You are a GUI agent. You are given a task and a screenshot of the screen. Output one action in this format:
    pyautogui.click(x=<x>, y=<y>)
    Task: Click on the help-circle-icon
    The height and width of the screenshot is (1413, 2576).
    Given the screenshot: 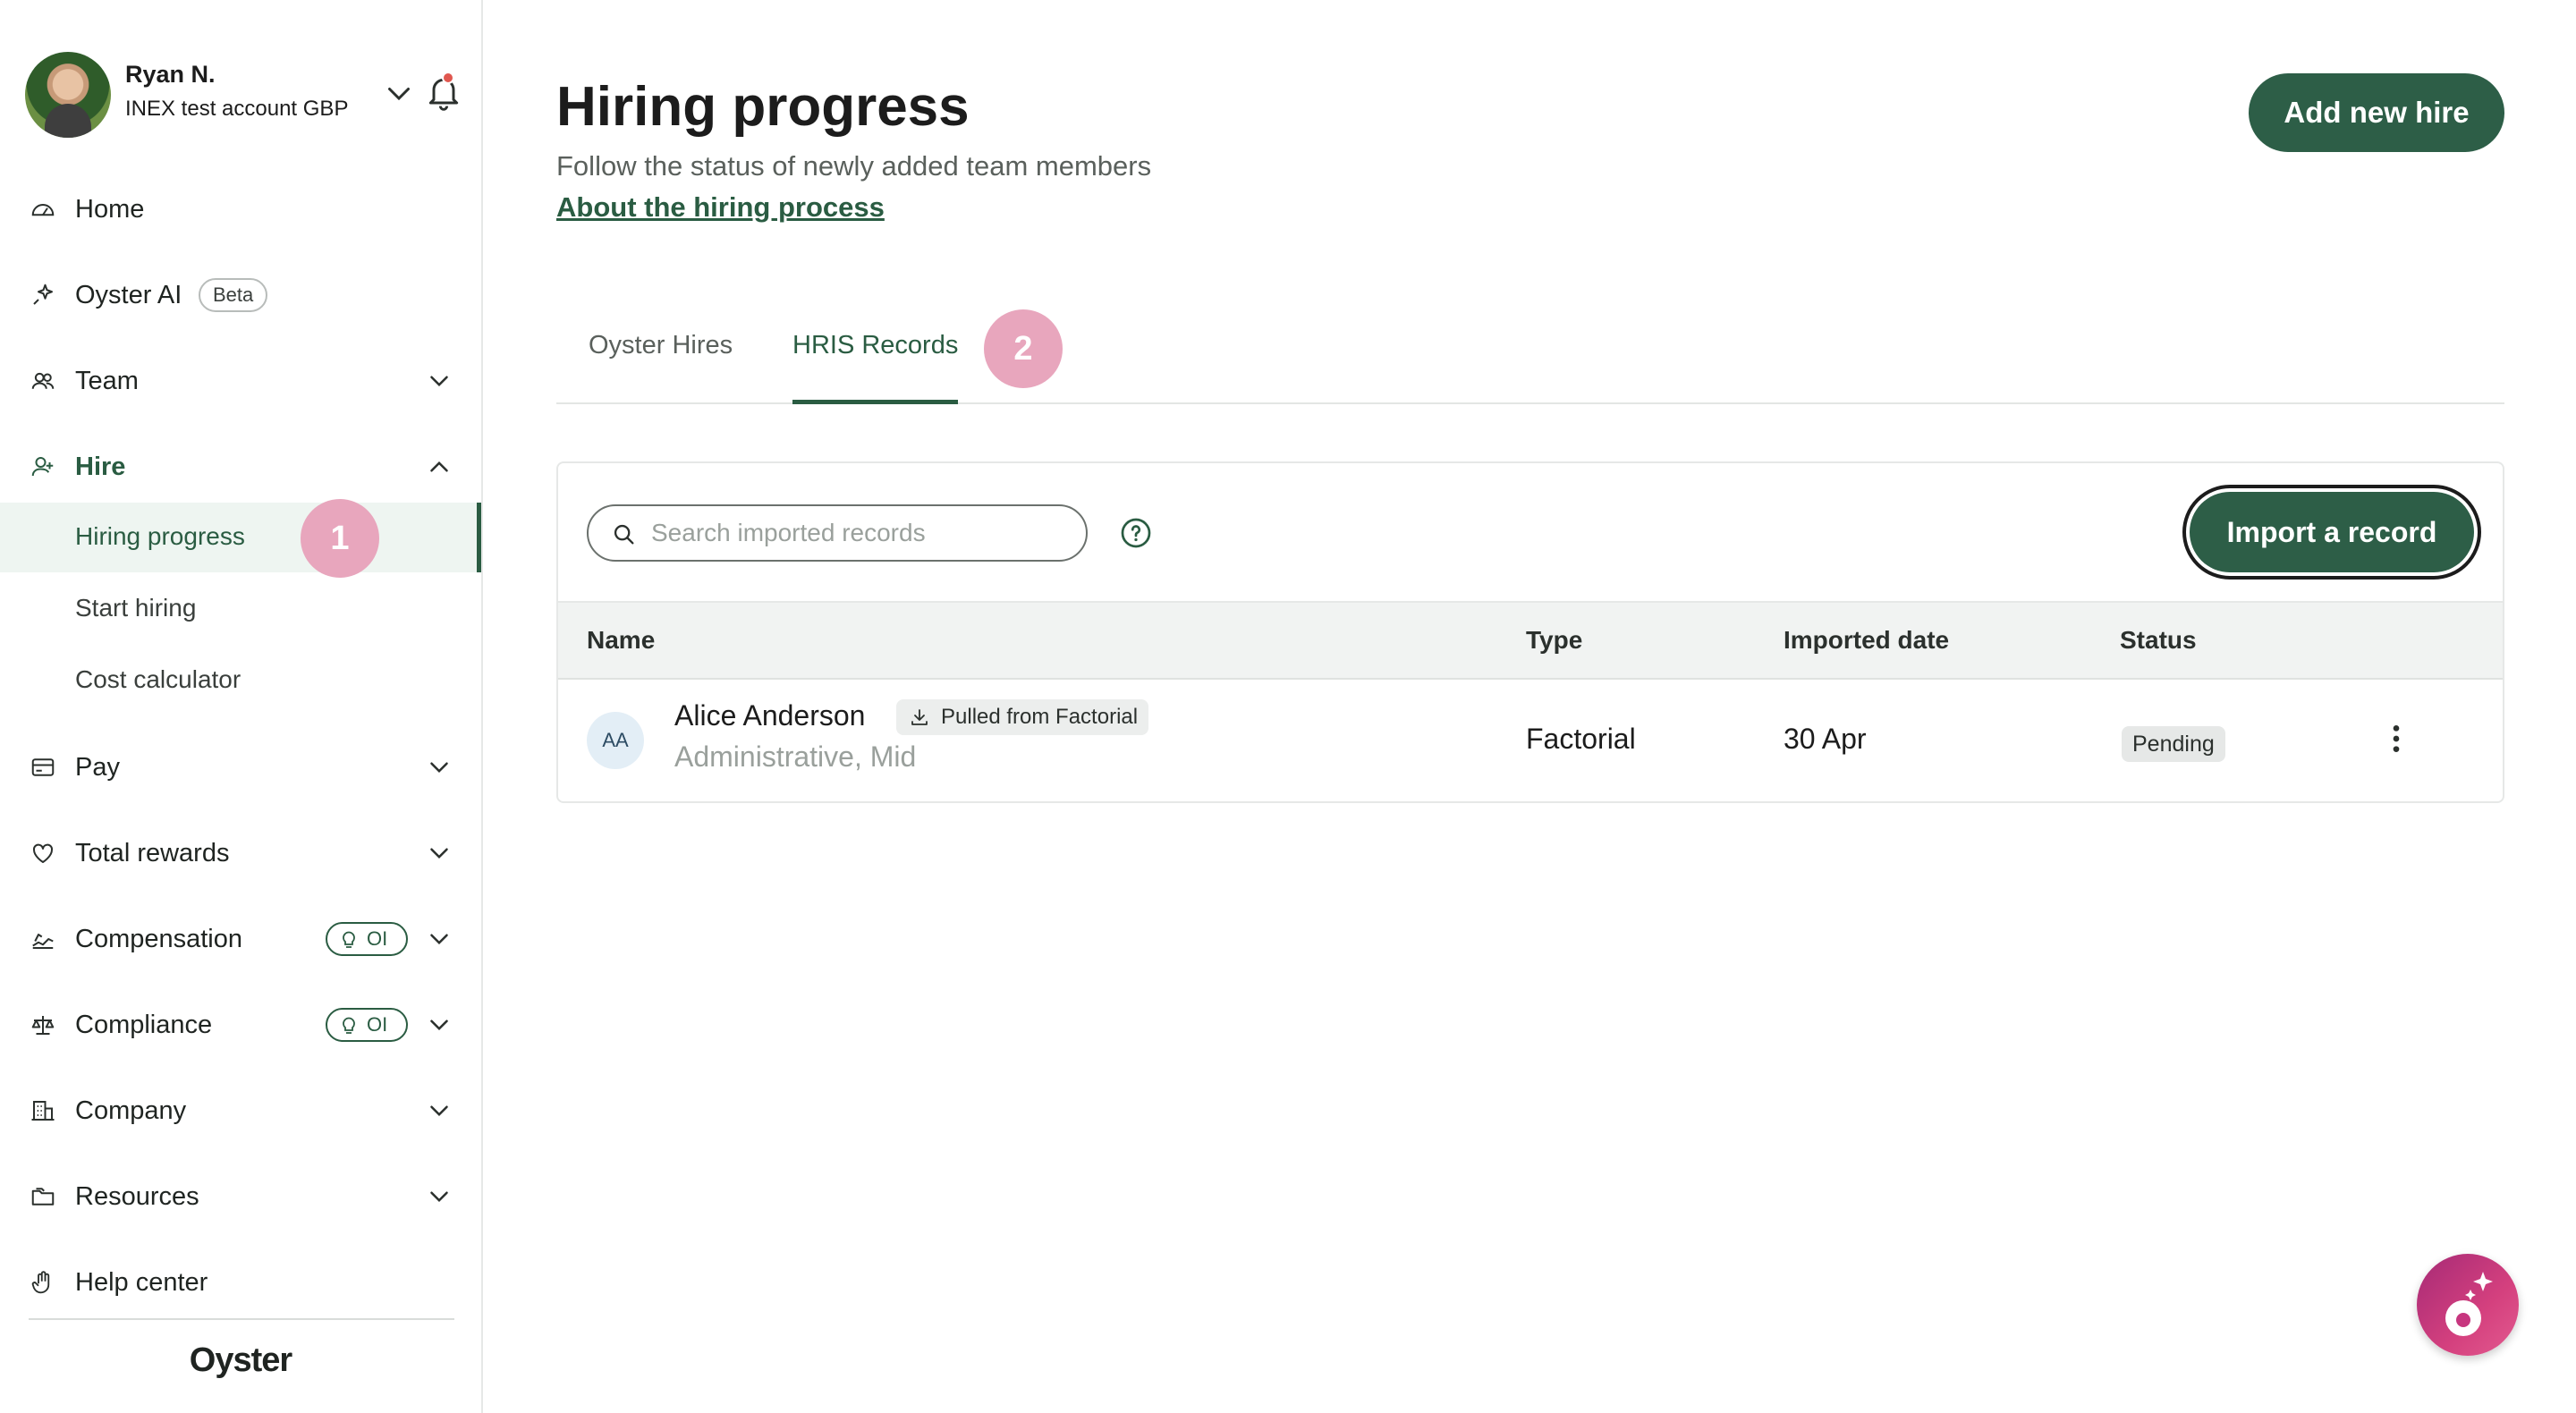 What is the action you would take?
    pyautogui.click(x=1136, y=533)
    